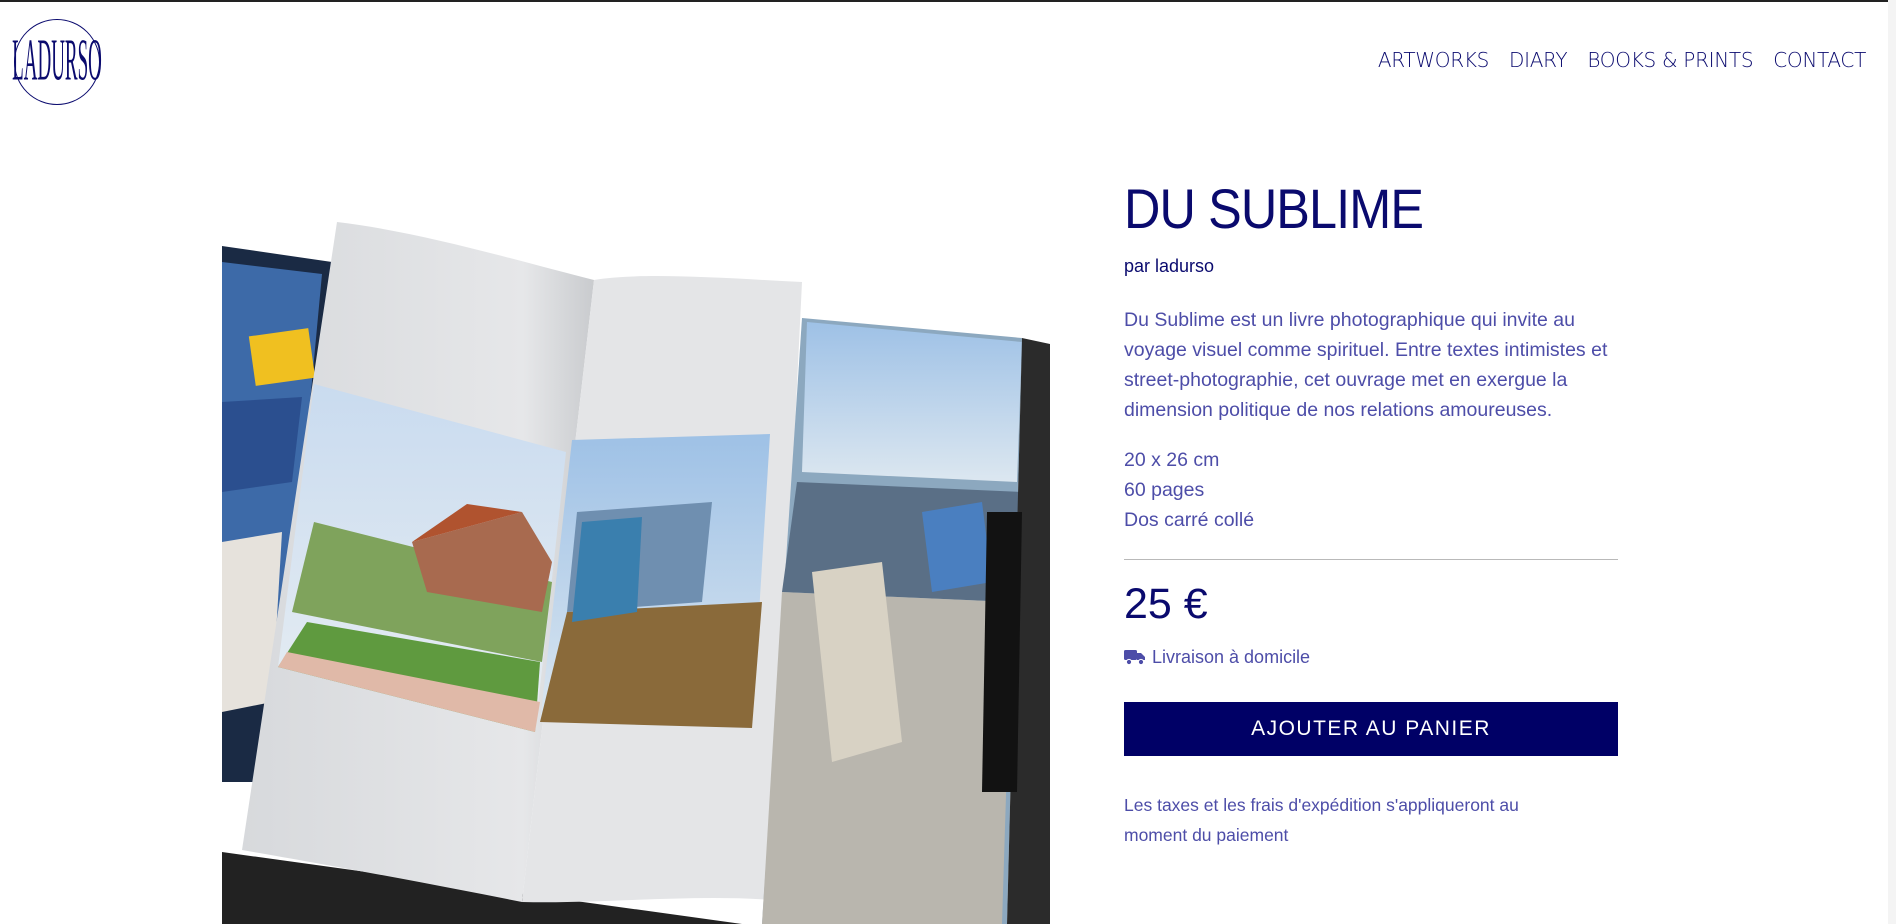  I want to click on spec-size: 20 x 26 cm, so click(1172, 459).